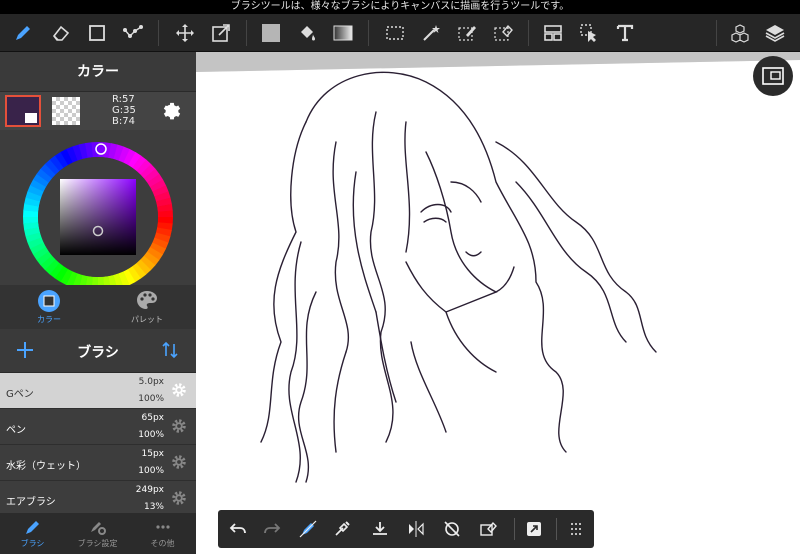 This screenshot has height=554, width=800. I want to click on tool-tooltip: ブラシツールは、様々なブラシによりキャンバスに描画を行うツールです。, so click(400, 7).